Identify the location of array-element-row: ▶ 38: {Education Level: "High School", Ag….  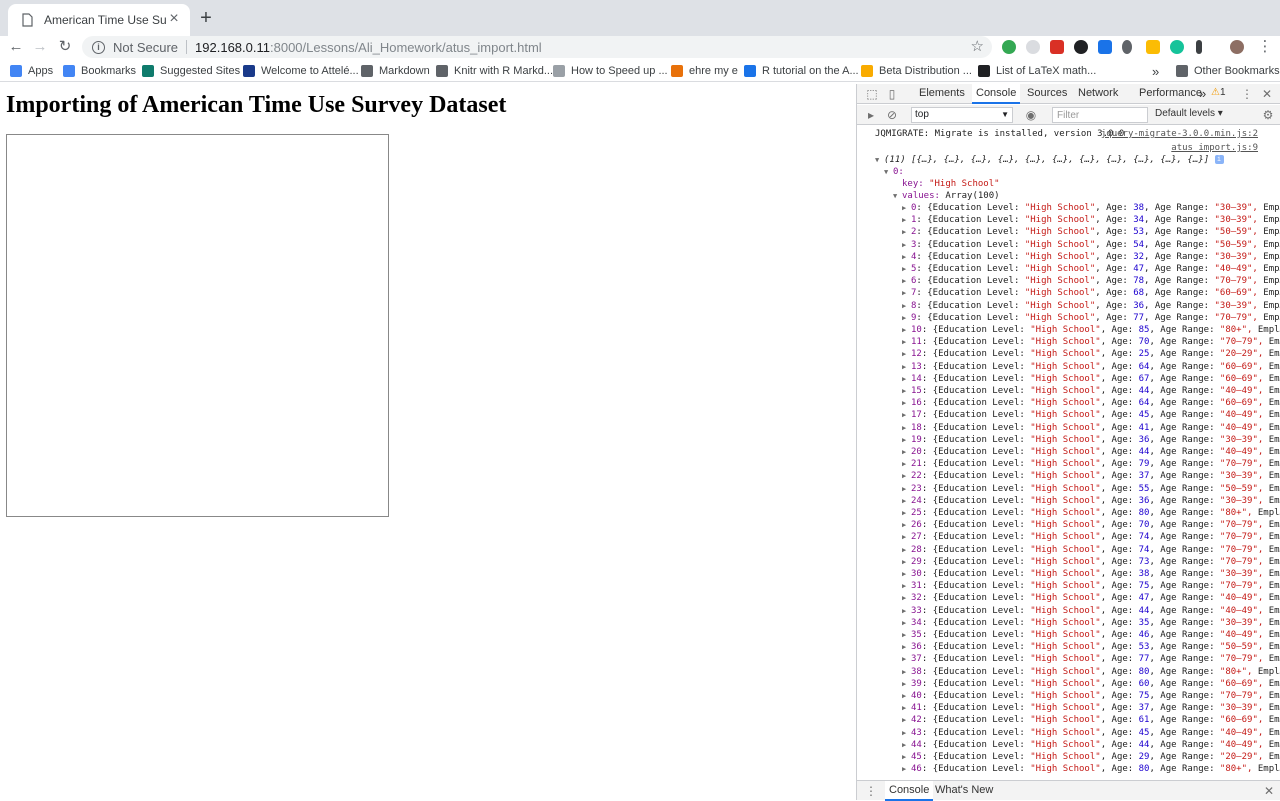
(1068, 672).